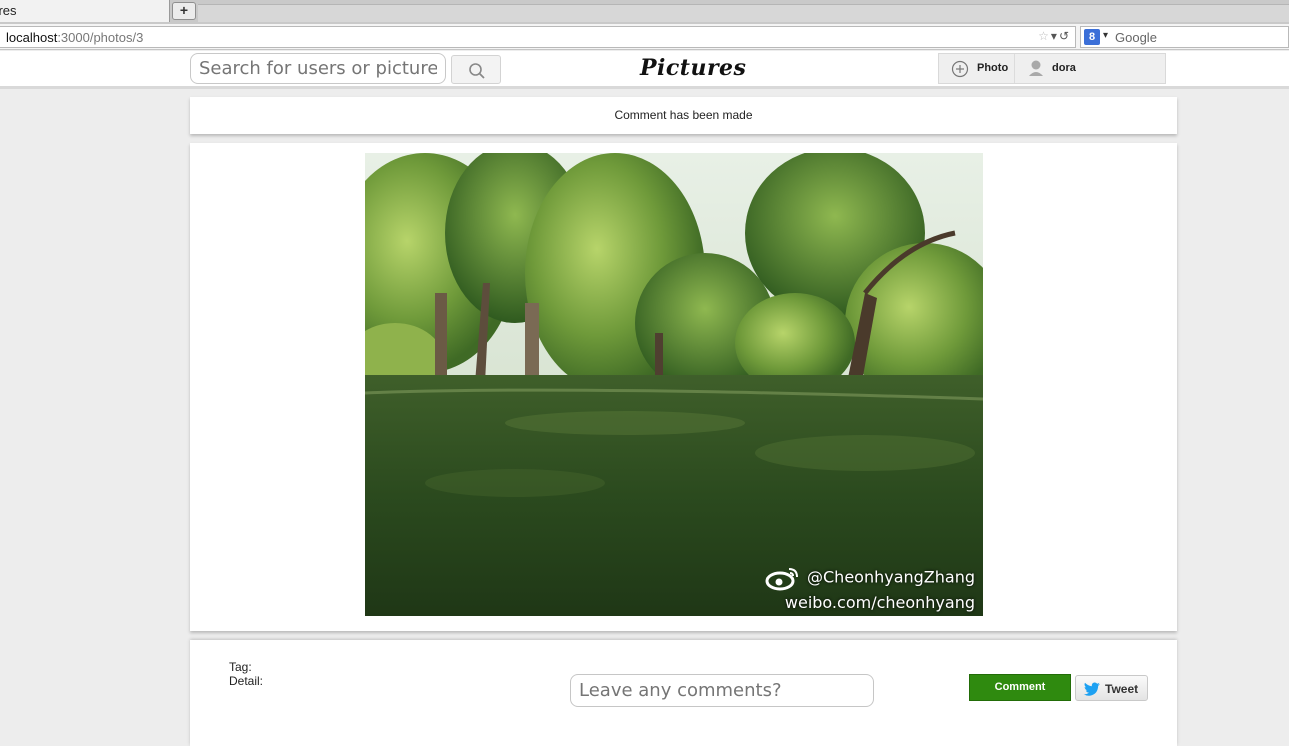  I want to click on dropdown-arrow-icon: ▾, so click(1055, 36).